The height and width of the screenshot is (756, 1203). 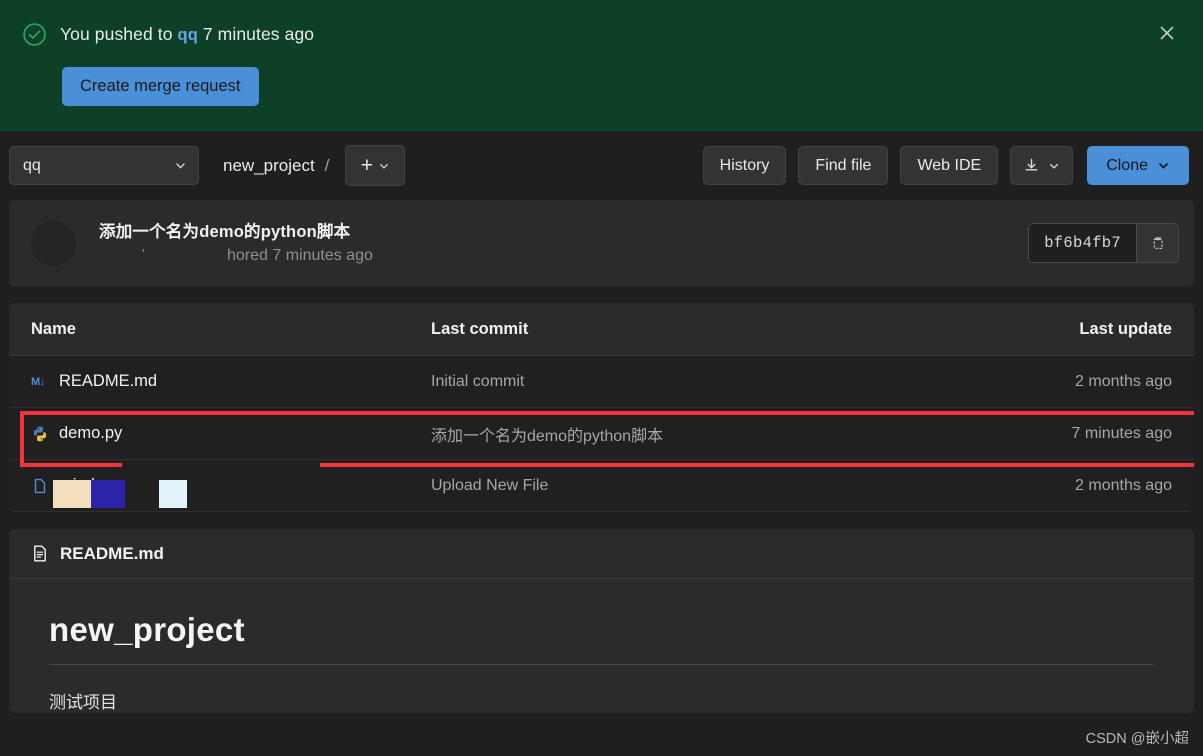 What do you see at coordinates (744, 165) in the screenshot?
I see `history-button: History` at bounding box center [744, 165].